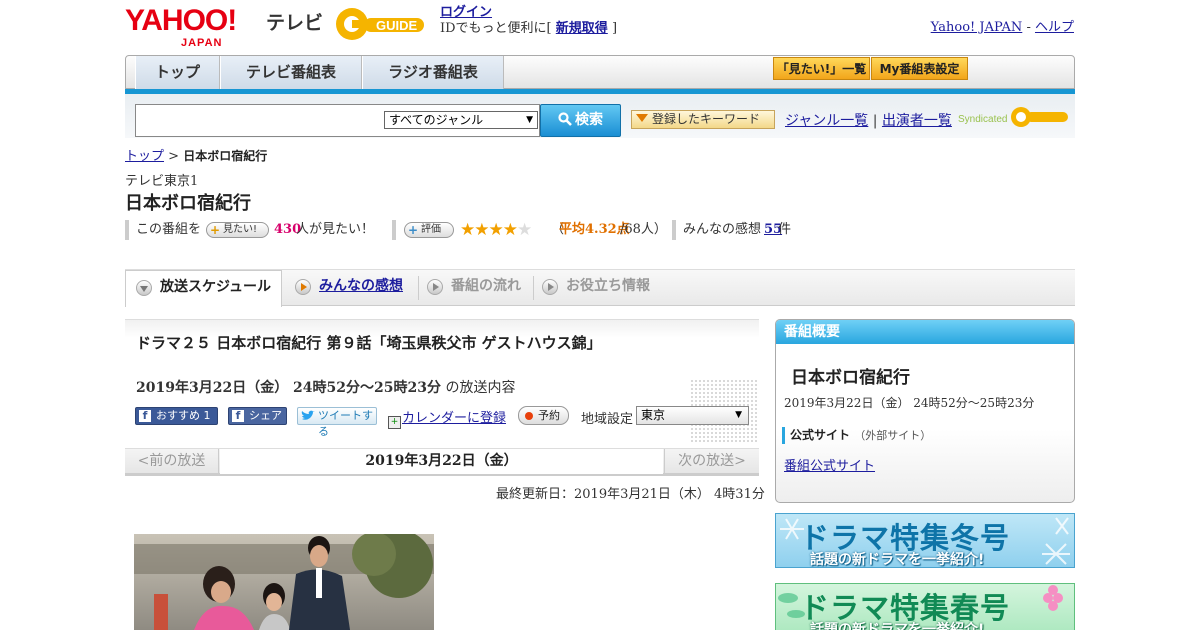  What do you see at coordinates (295, 23) in the screenshot?
I see `tv-label: テレビ` at bounding box center [295, 23].